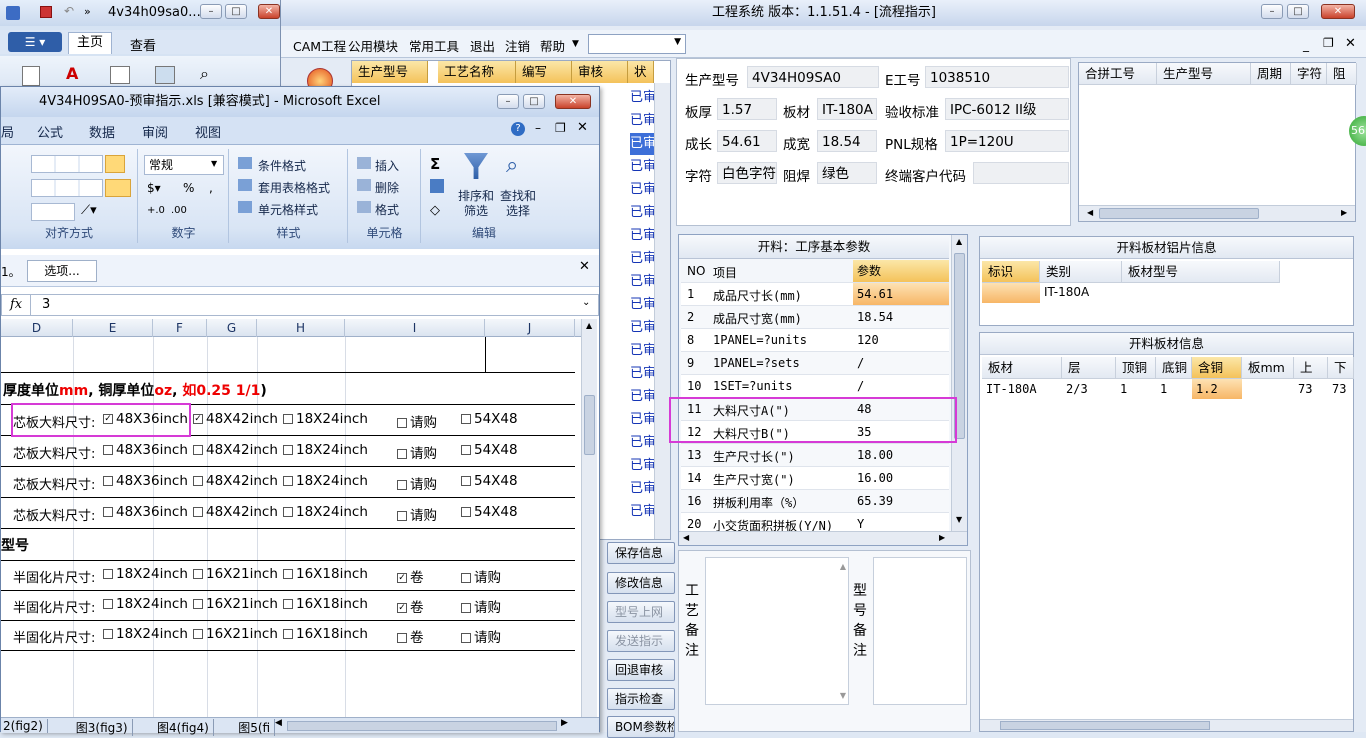 The width and height of the screenshot is (1366, 738). Describe the element at coordinates (7, 131) in the screenshot. I see `tab-partial: 局` at that location.